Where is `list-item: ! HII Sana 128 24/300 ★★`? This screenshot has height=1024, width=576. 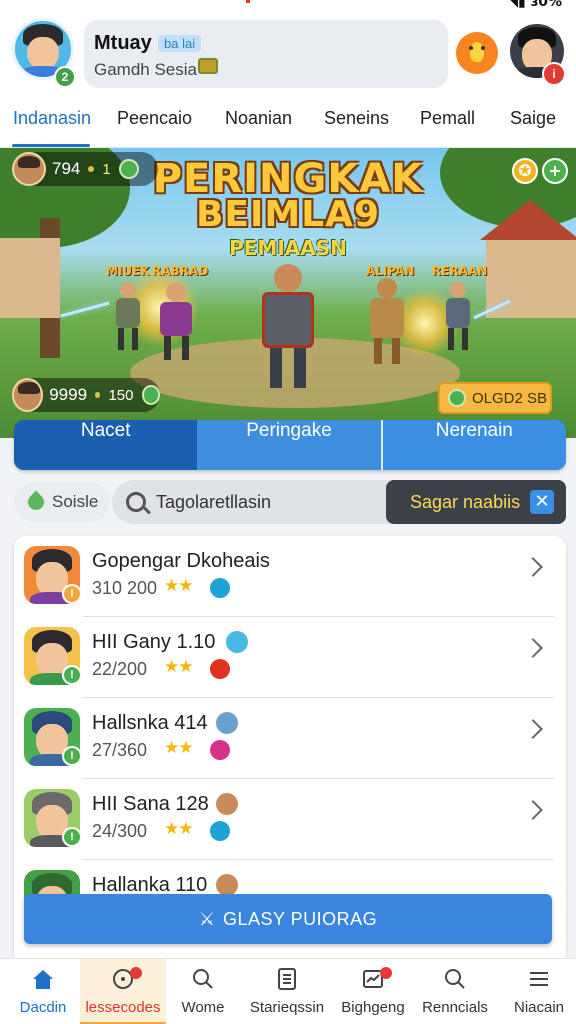
list-item: ! HII Sana 128 24/300 ★★ is located at coordinates (290, 819).